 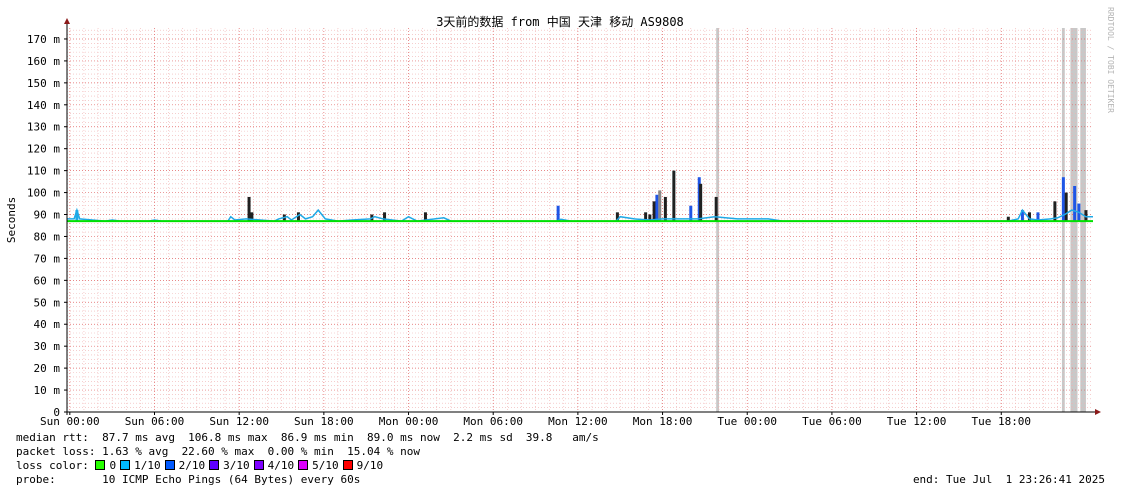 I want to click on x-tick-label: Sun 06:00, so click(x=155, y=421).